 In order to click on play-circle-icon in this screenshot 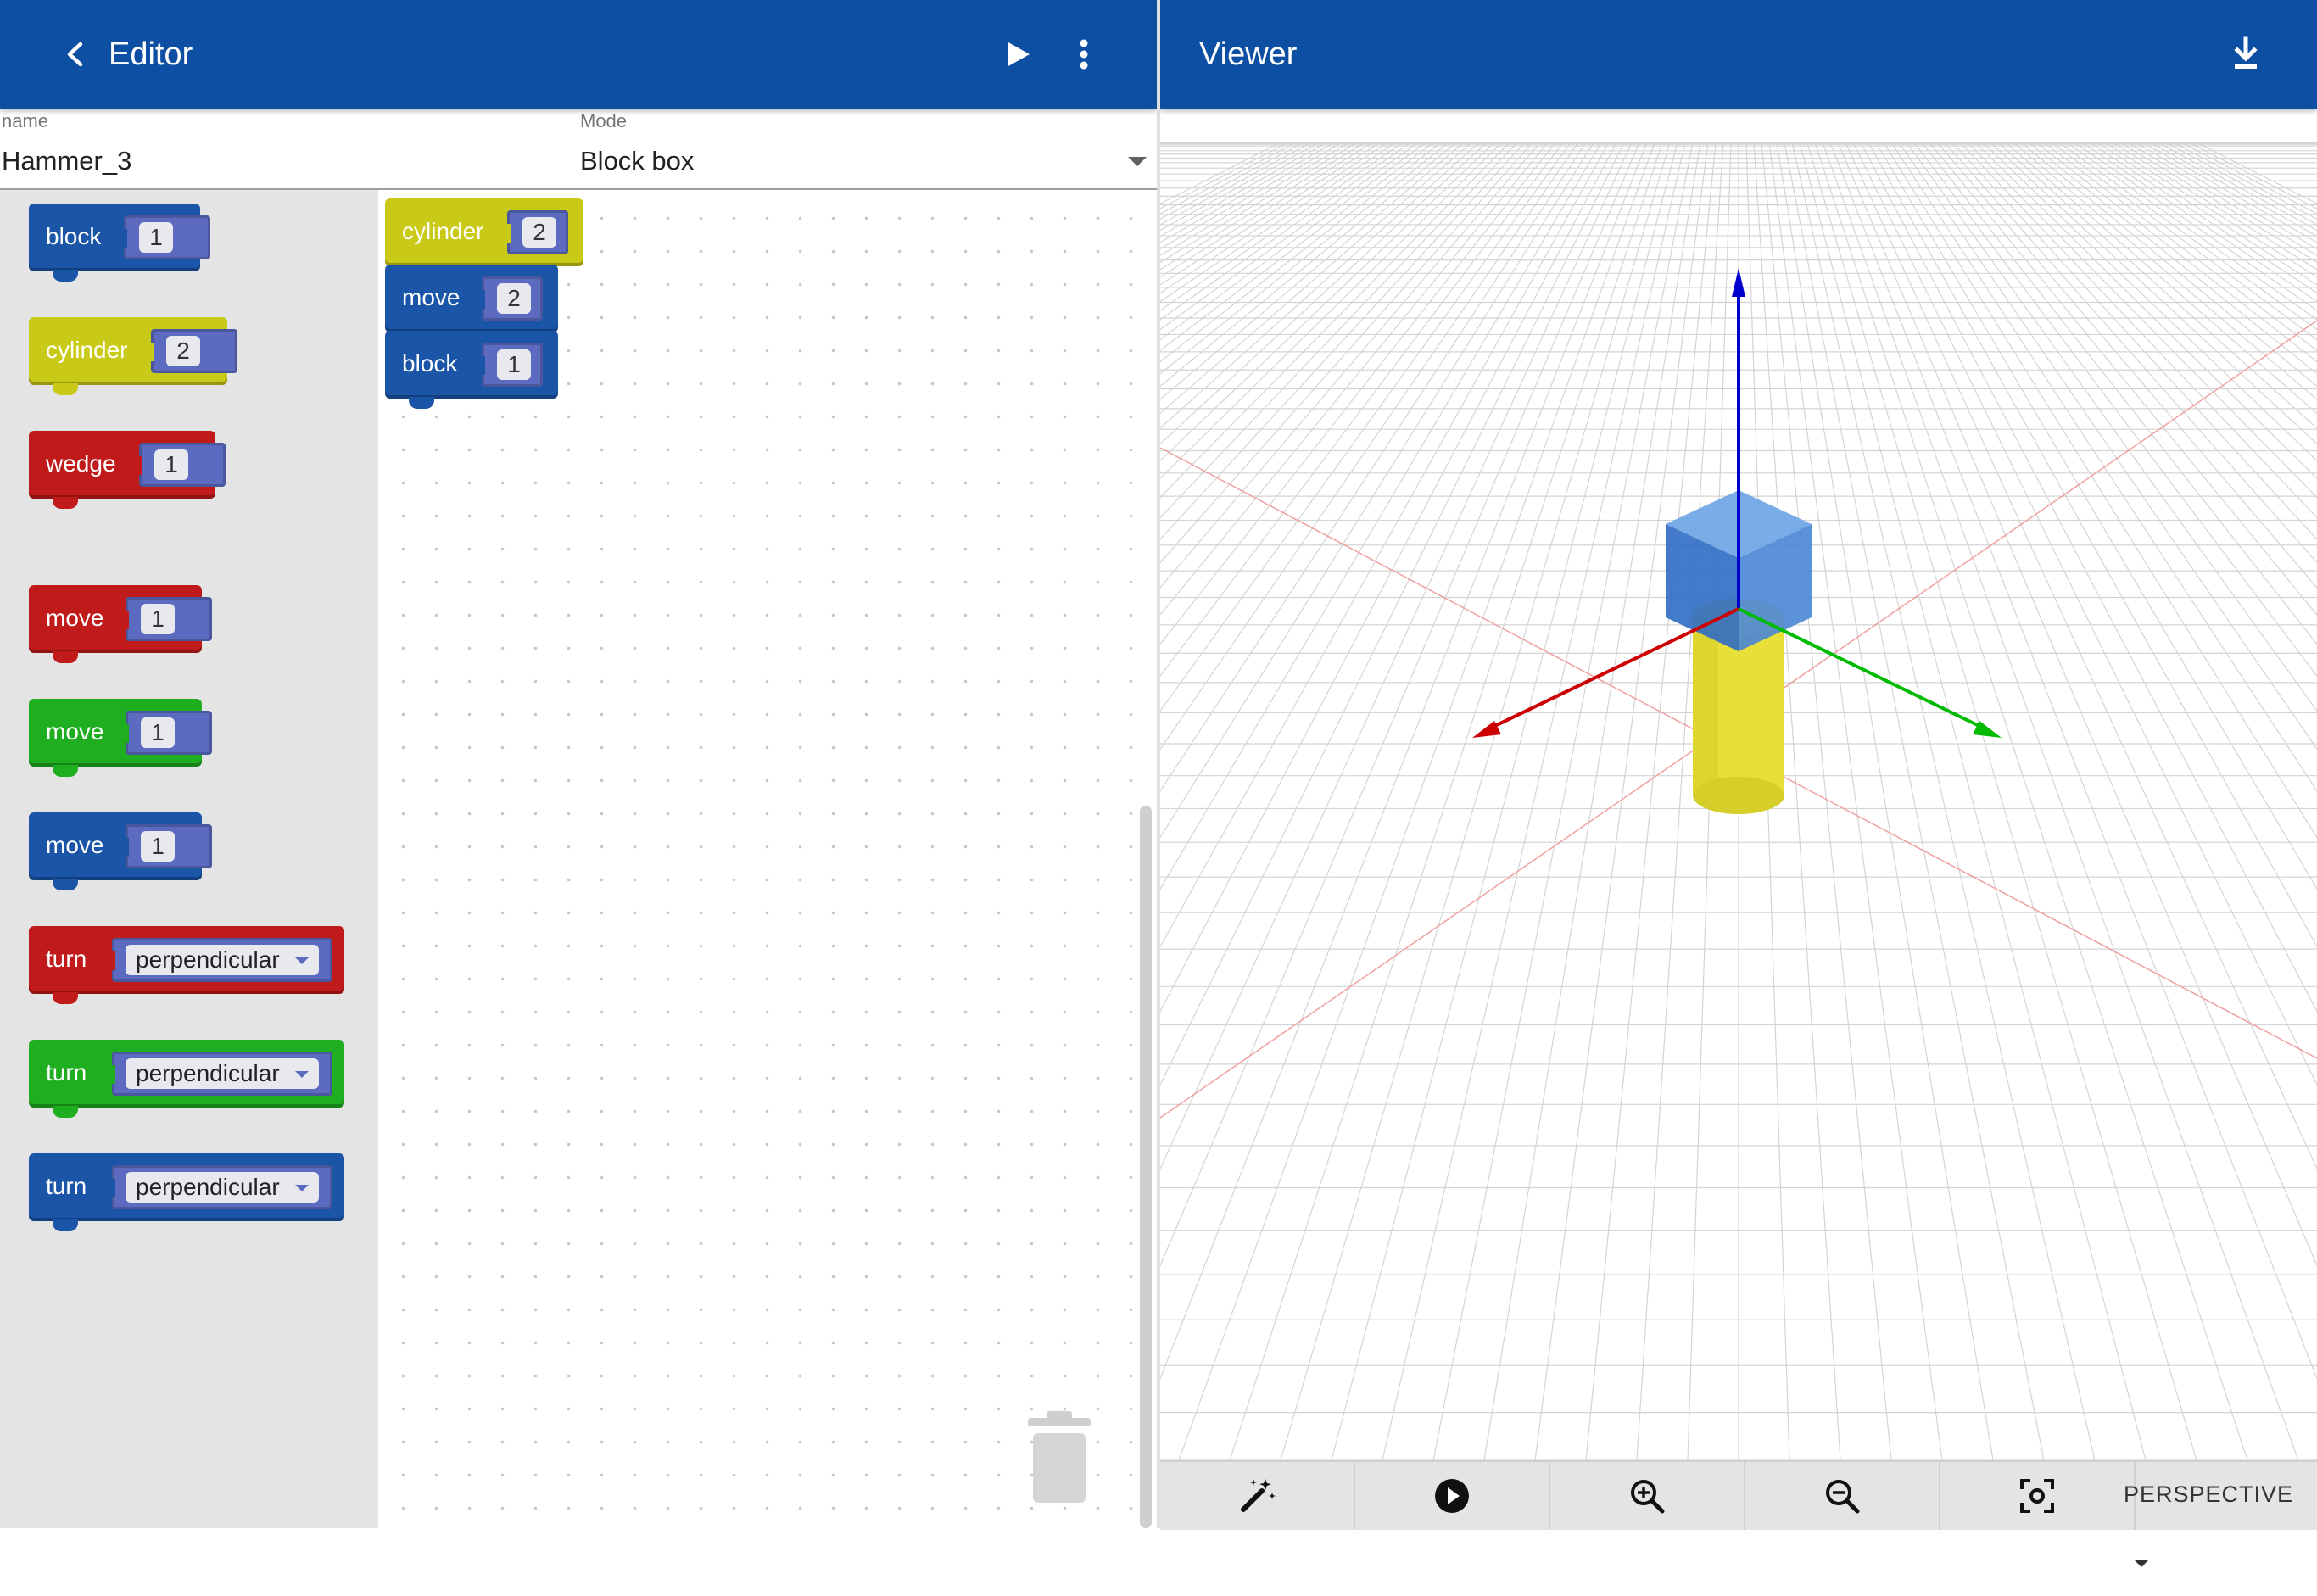, I will do `click(1452, 1496)`.